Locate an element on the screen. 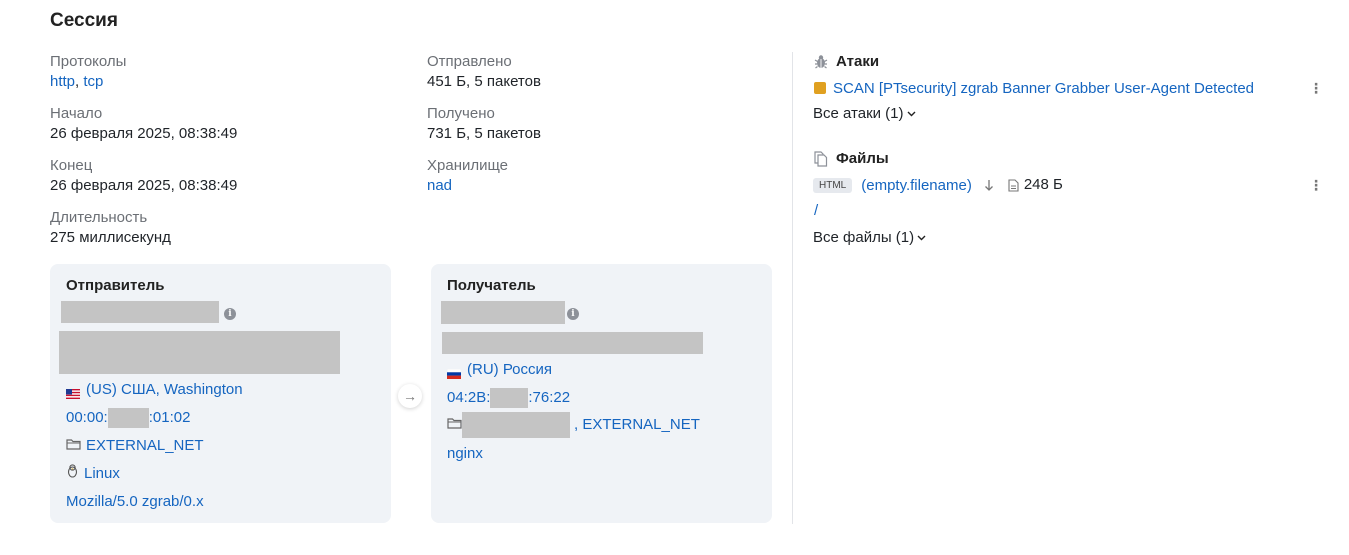 The width and height of the screenshot is (1349, 555). sender-ua-row: Mozilla/5.0 zgrab/0.x is located at coordinates (135, 502).